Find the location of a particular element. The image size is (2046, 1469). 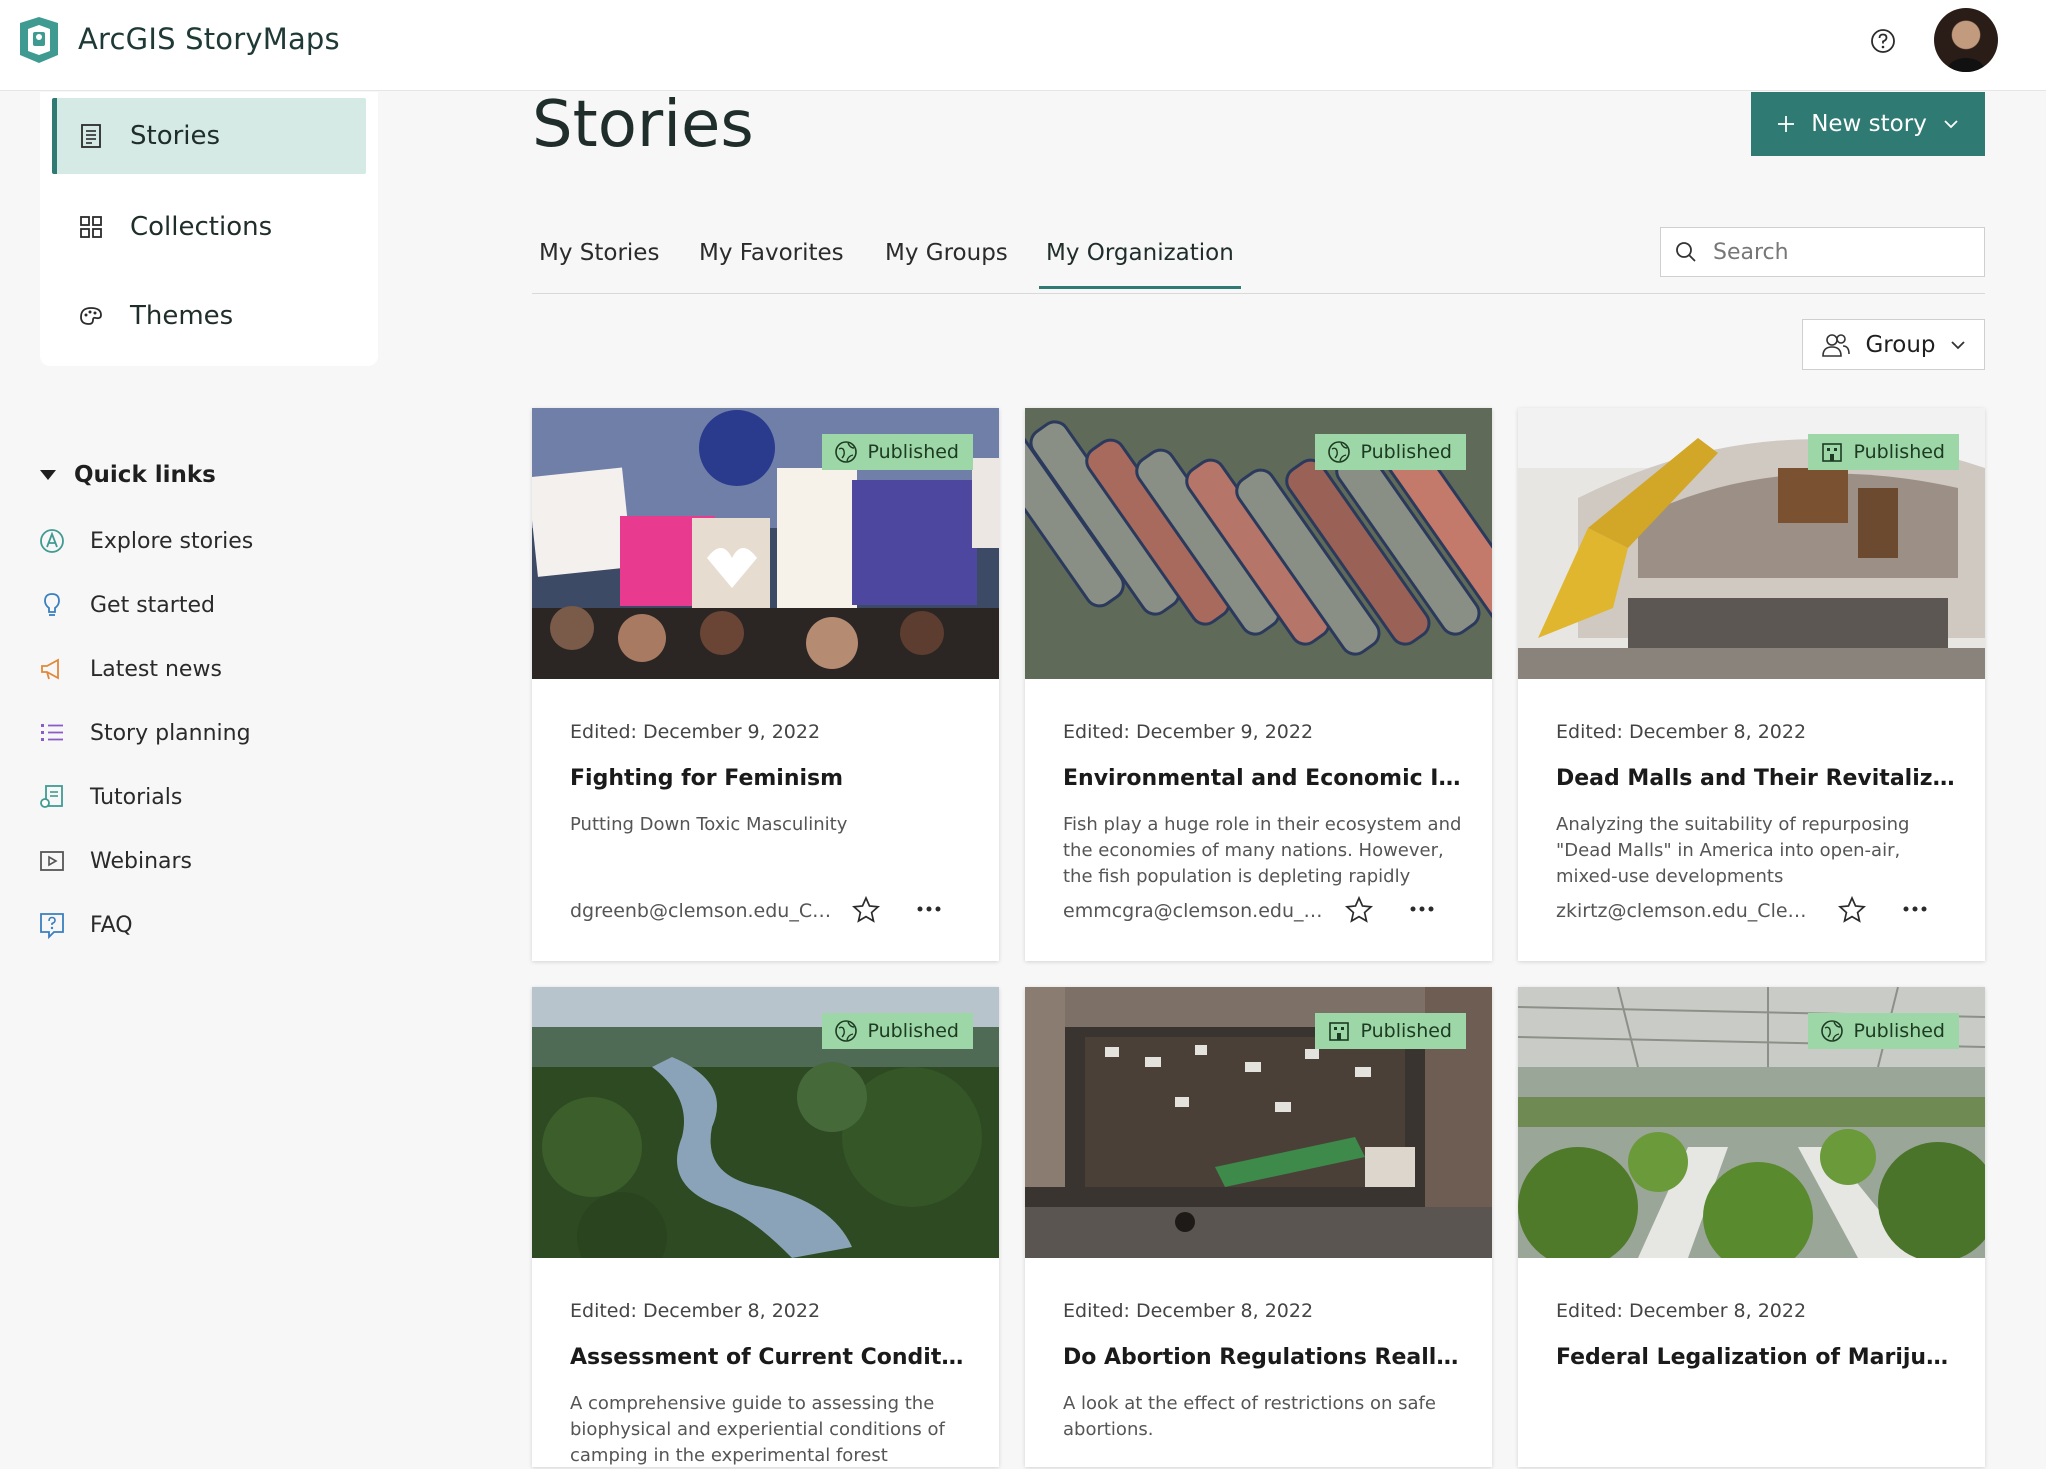

question-icon is located at coordinates (52, 926).